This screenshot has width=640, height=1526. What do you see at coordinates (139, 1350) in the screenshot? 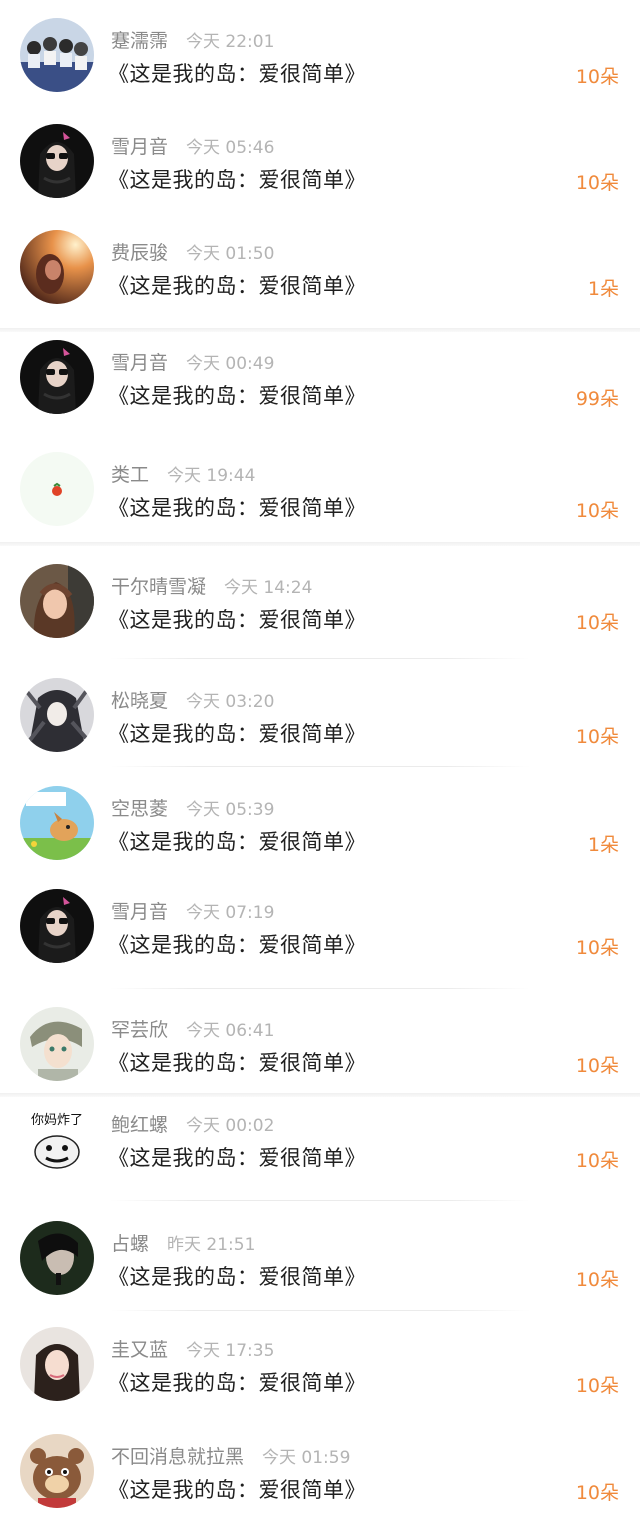
I see `sender-name: 圭又蓝` at bounding box center [139, 1350].